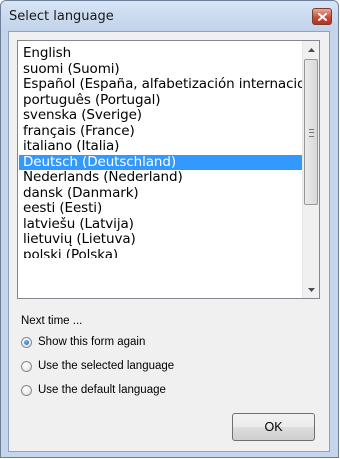  Describe the element at coordinates (273, 427) in the screenshot. I see `ok-button: OK` at that location.